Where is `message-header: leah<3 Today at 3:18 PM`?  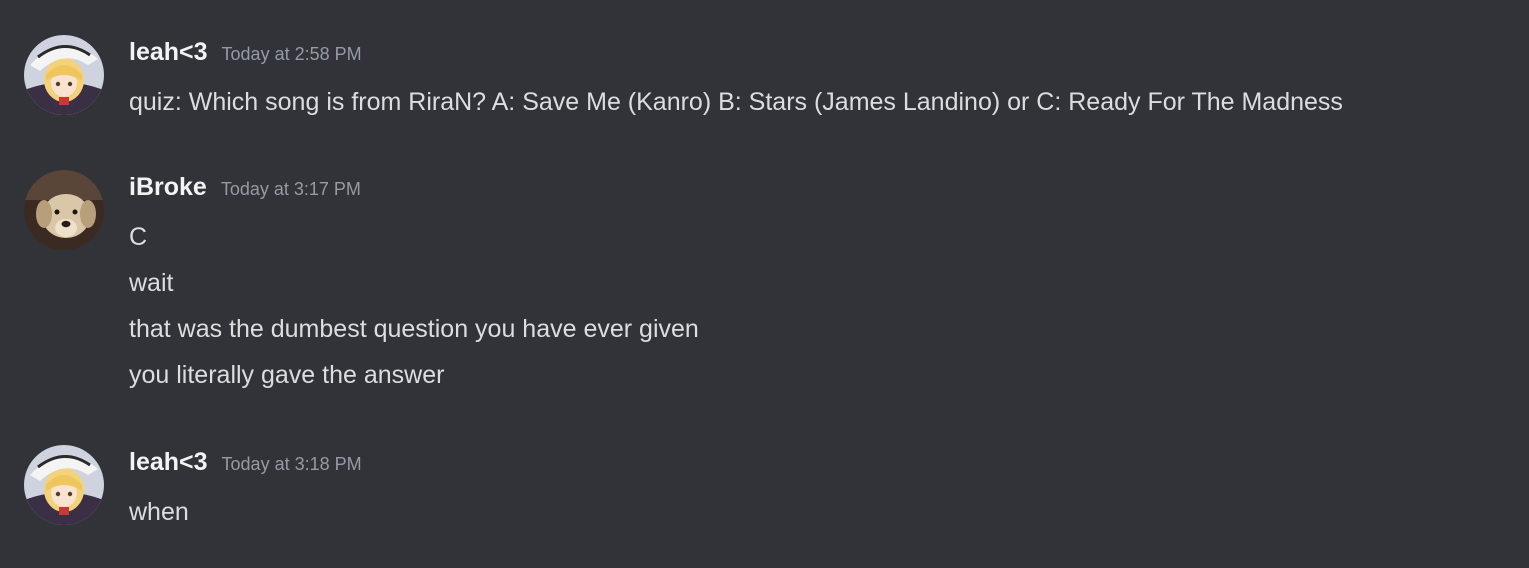
message-header: leah<3 Today at 3:18 PM is located at coordinates (245, 462).